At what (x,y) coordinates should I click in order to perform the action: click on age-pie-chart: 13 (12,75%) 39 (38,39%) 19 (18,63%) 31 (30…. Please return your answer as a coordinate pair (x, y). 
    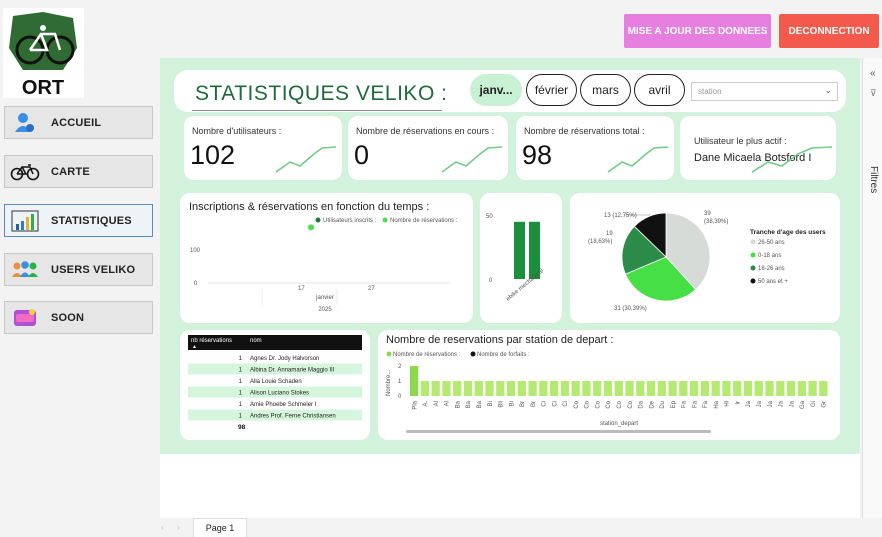
    Looking at the image, I should click on (707, 261).